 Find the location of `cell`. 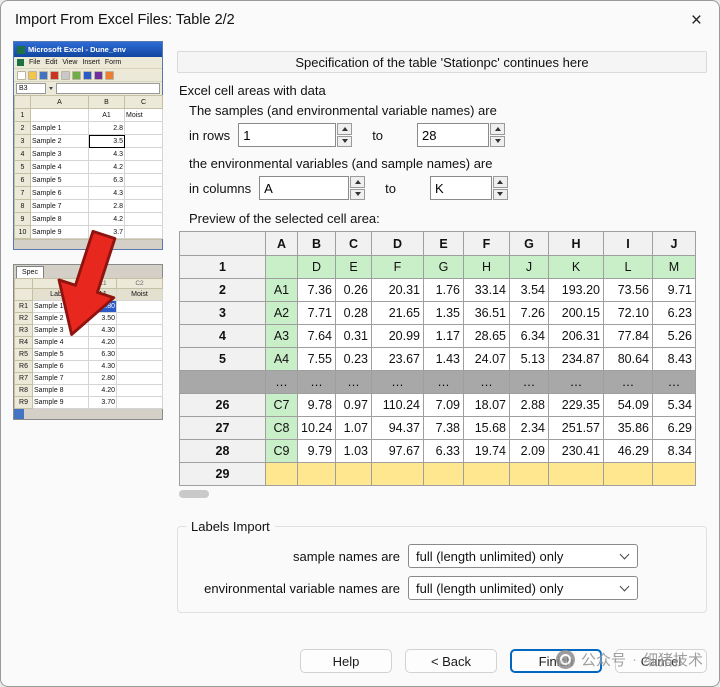

cell is located at coordinates (23, 294).